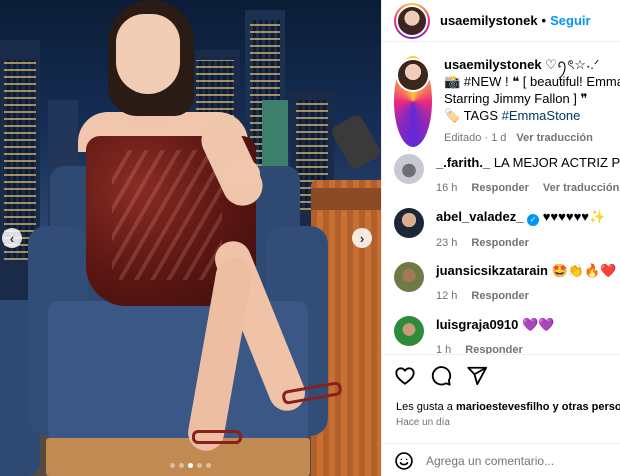 The height and width of the screenshot is (476, 620). Describe the element at coordinates (463, 162) in the screenshot. I see `comment-username: _.farith._` at that location.